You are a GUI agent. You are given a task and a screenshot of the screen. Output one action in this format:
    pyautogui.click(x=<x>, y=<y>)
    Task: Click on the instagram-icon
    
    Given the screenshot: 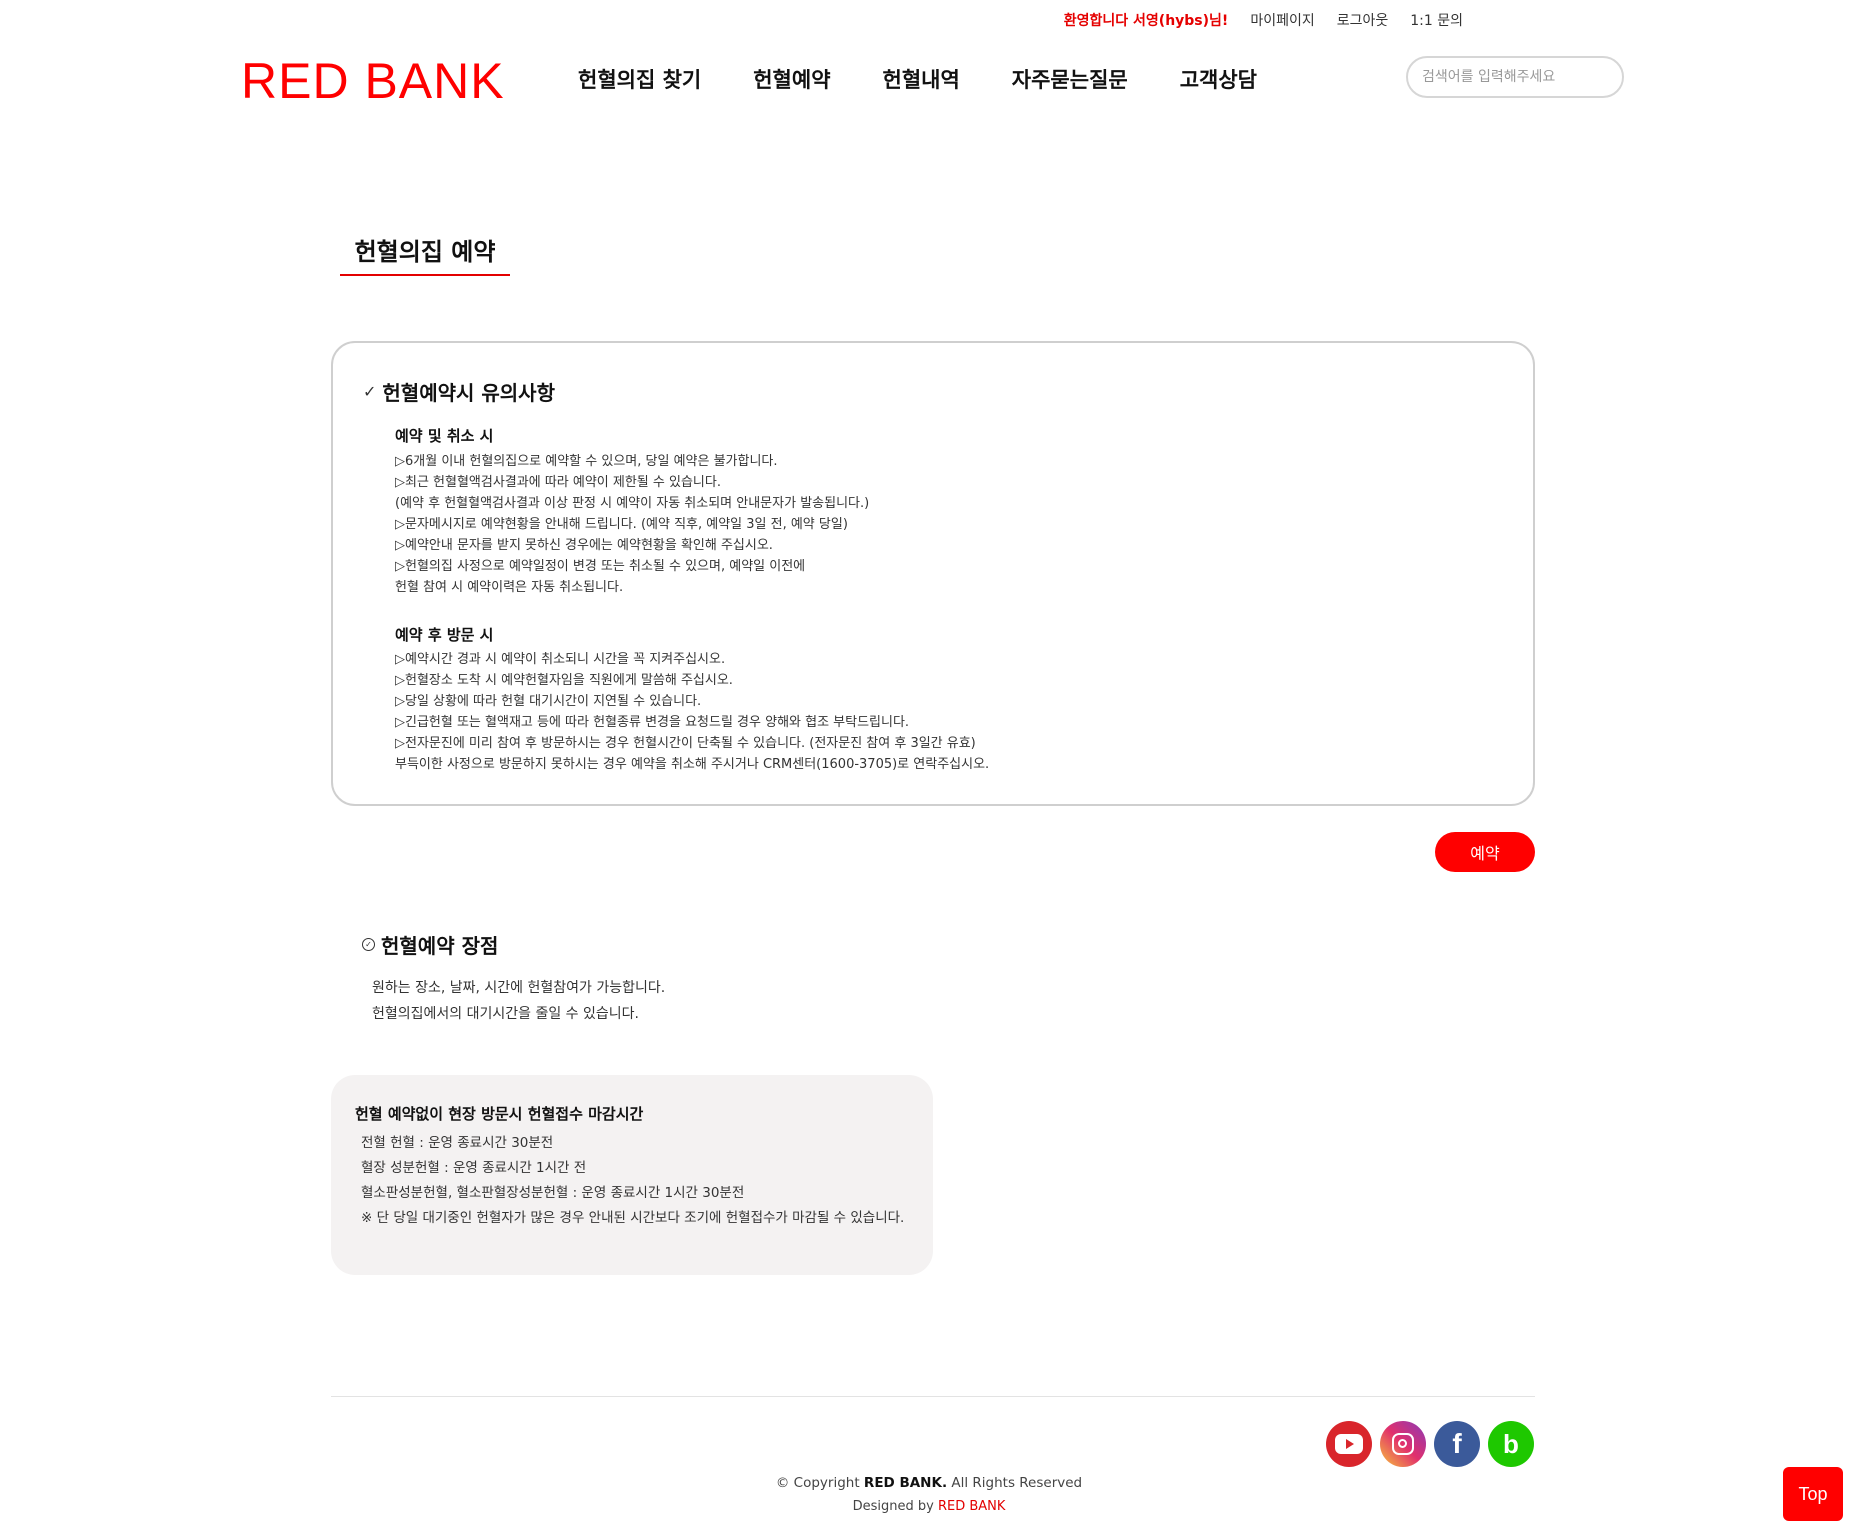 What is the action you would take?
    pyautogui.click(x=1403, y=1444)
    